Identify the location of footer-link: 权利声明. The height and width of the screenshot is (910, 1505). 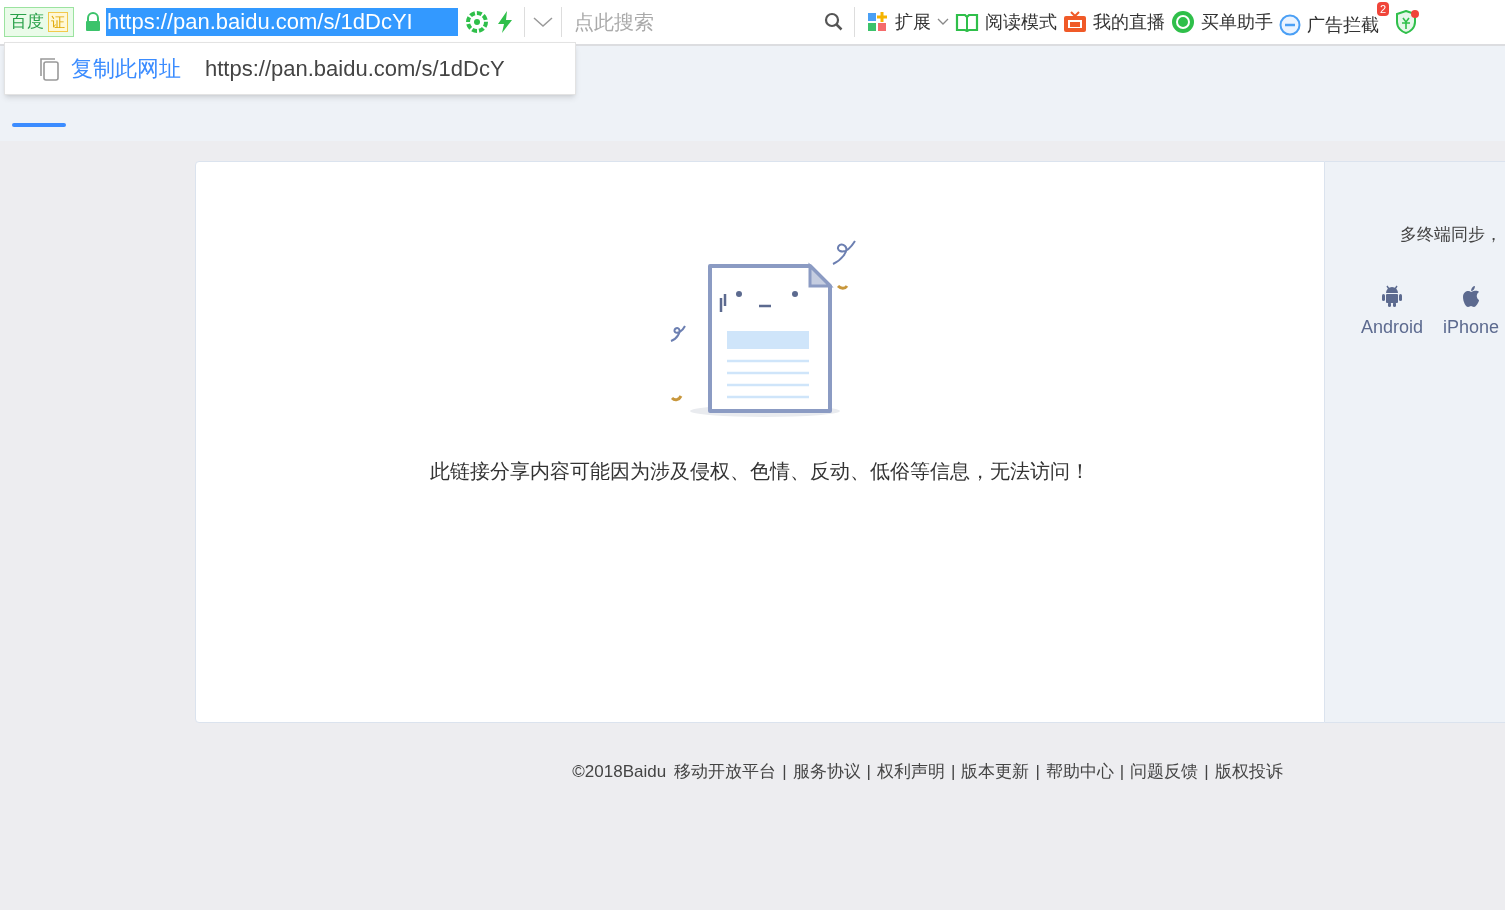
(911, 772).